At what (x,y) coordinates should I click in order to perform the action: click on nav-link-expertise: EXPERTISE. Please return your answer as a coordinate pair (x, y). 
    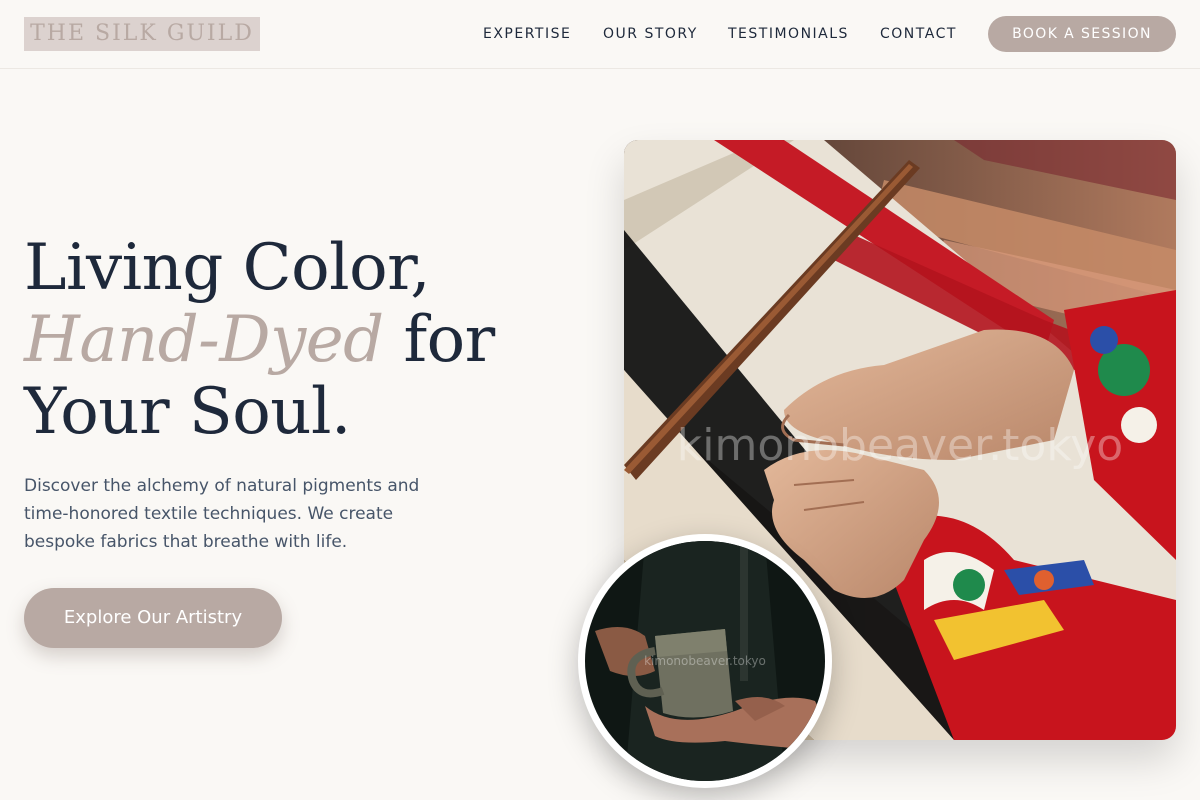
    Looking at the image, I should click on (527, 34).